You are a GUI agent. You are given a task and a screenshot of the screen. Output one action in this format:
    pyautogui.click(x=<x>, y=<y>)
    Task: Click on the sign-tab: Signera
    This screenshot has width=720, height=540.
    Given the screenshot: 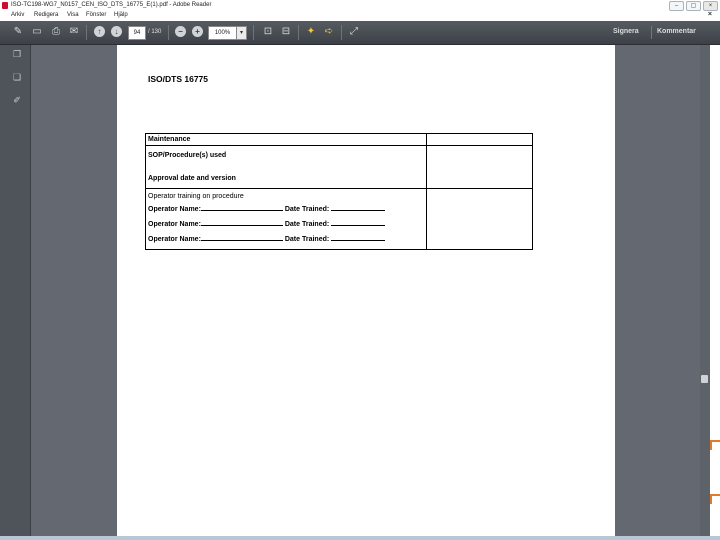 What is the action you would take?
    pyautogui.click(x=626, y=31)
    